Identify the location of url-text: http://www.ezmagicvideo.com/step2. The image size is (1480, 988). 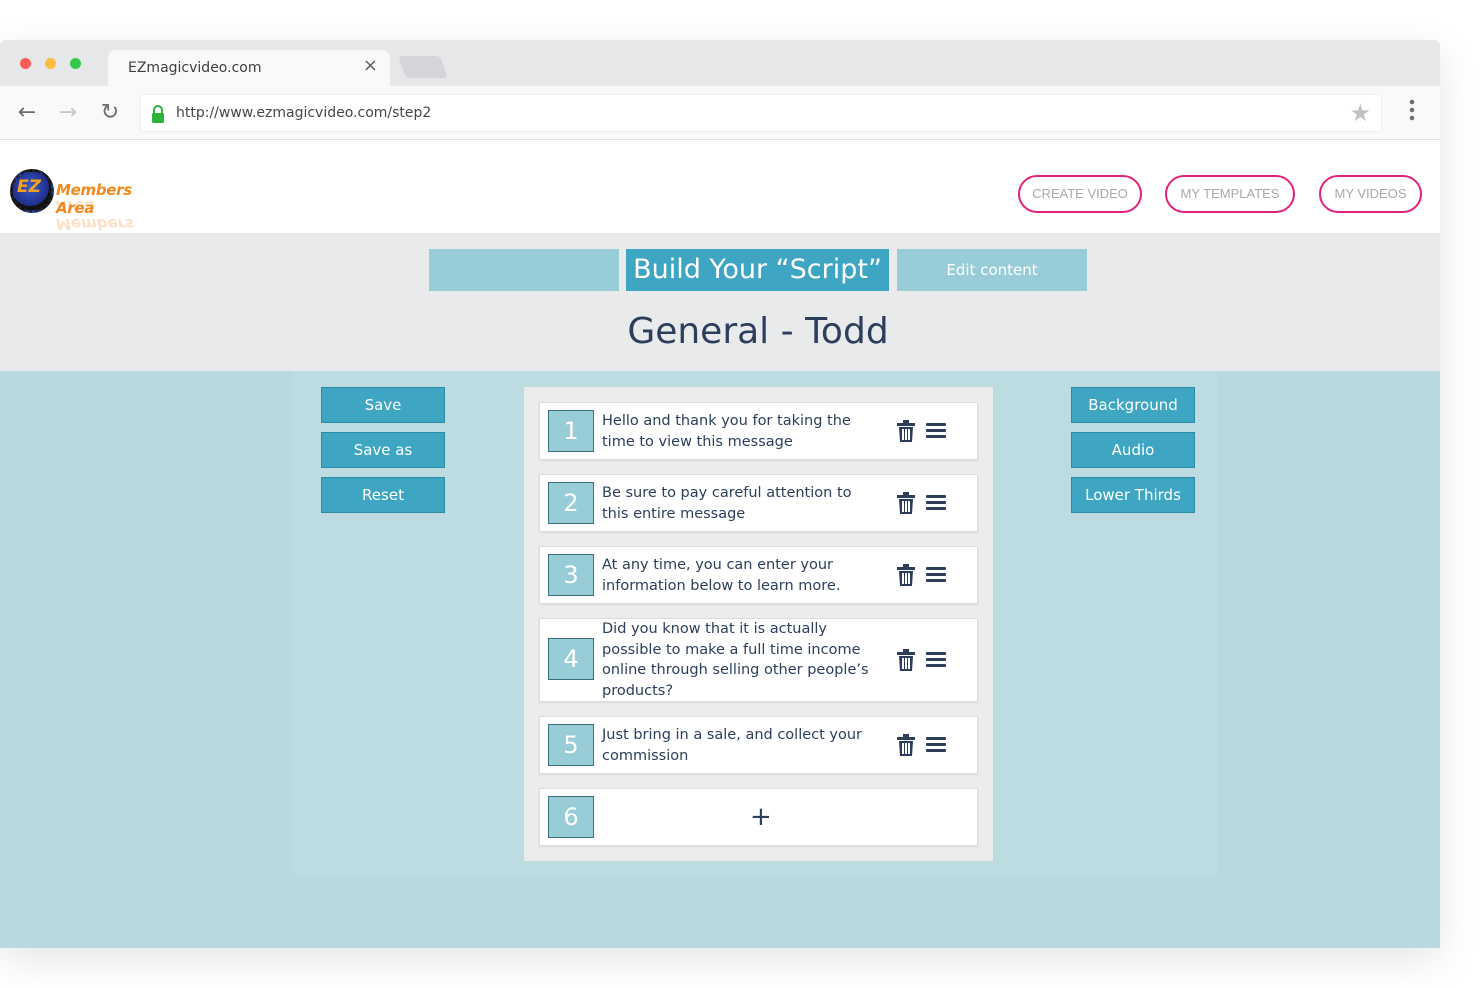
(304, 113).